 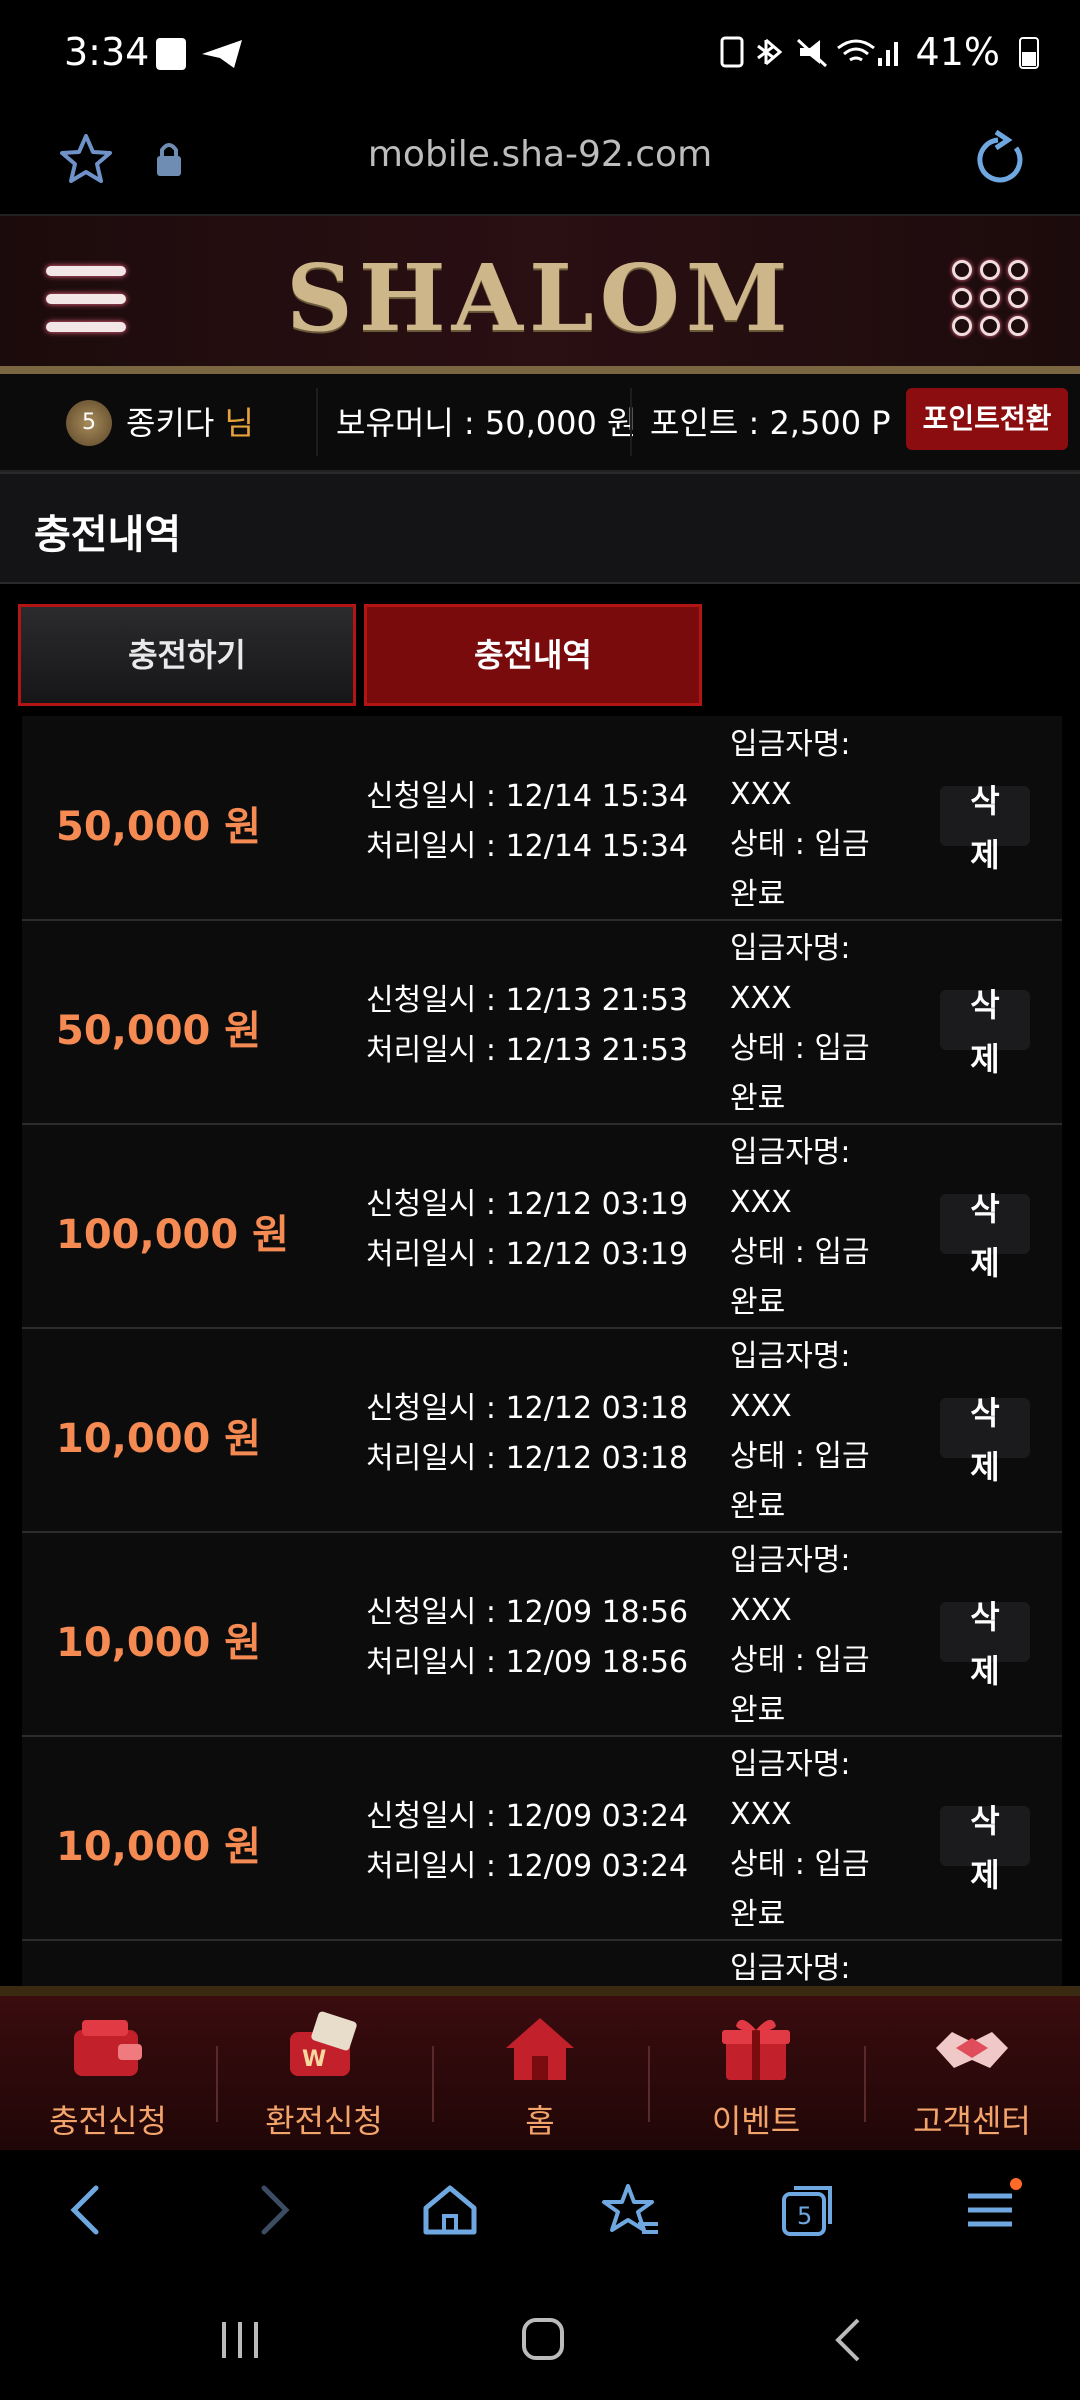 What do you see at coordinates (540, 154) in the screenshot?
I see `url-text: mobile.sha-92.com` at bounding box center [540, 154].